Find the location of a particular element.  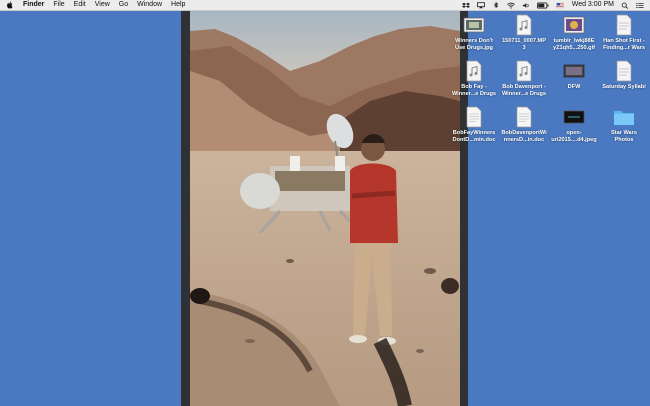

desktop-icon-label: 150711_0007.MP is located at coordinates (524, 41).